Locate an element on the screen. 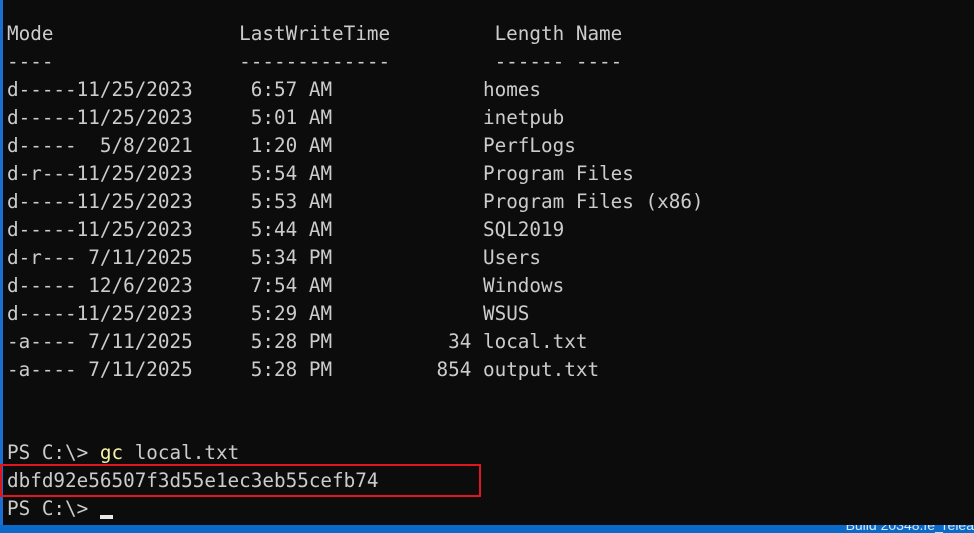 The width and height of the screenshot is (974, 533). row-date: 5/8/2021 is located at coordinates (146, 145).